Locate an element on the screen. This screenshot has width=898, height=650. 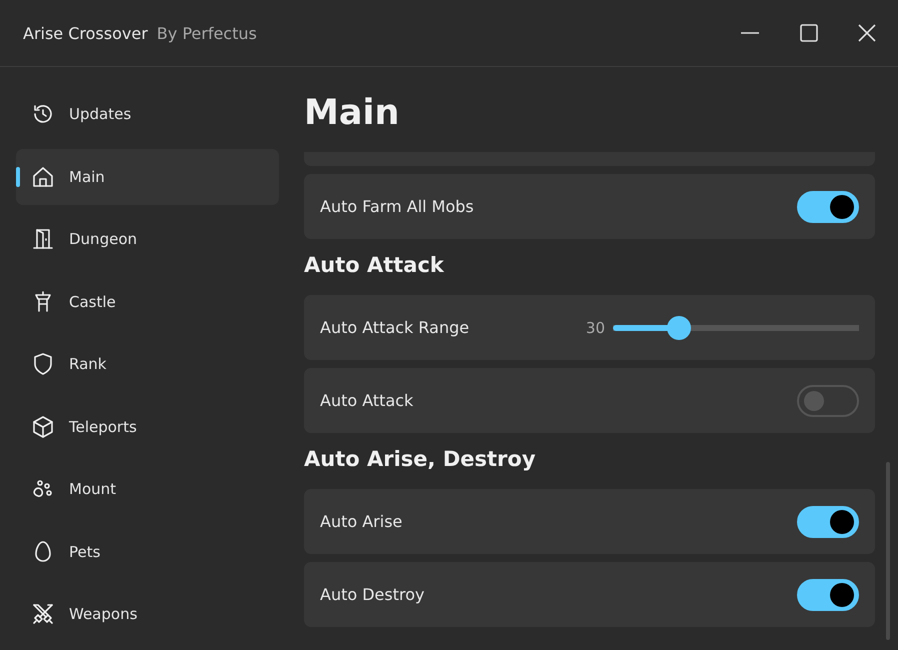
swords-icon is located at coordinates (43, 614).